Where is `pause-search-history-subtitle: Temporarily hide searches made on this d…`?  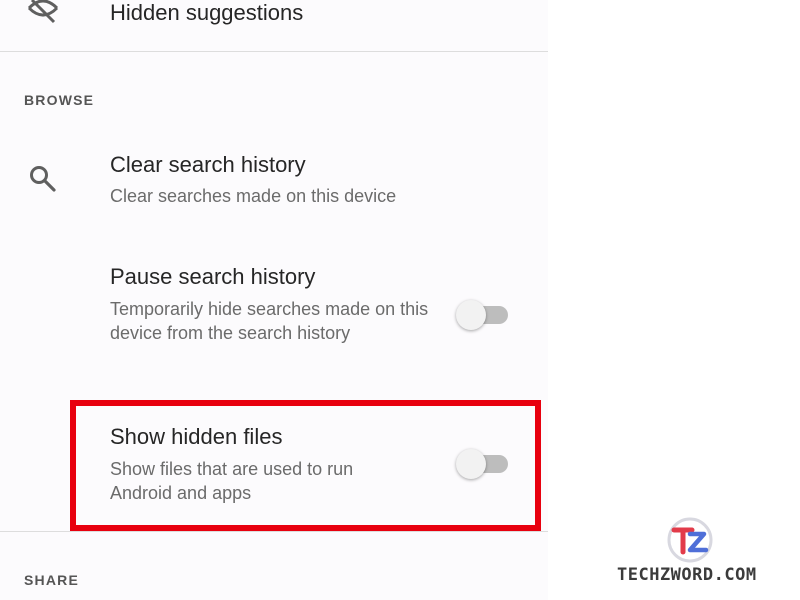 pause-search-history-subtitle: Temporarily hide searches made on this d… is located at coordinates (269, 321).